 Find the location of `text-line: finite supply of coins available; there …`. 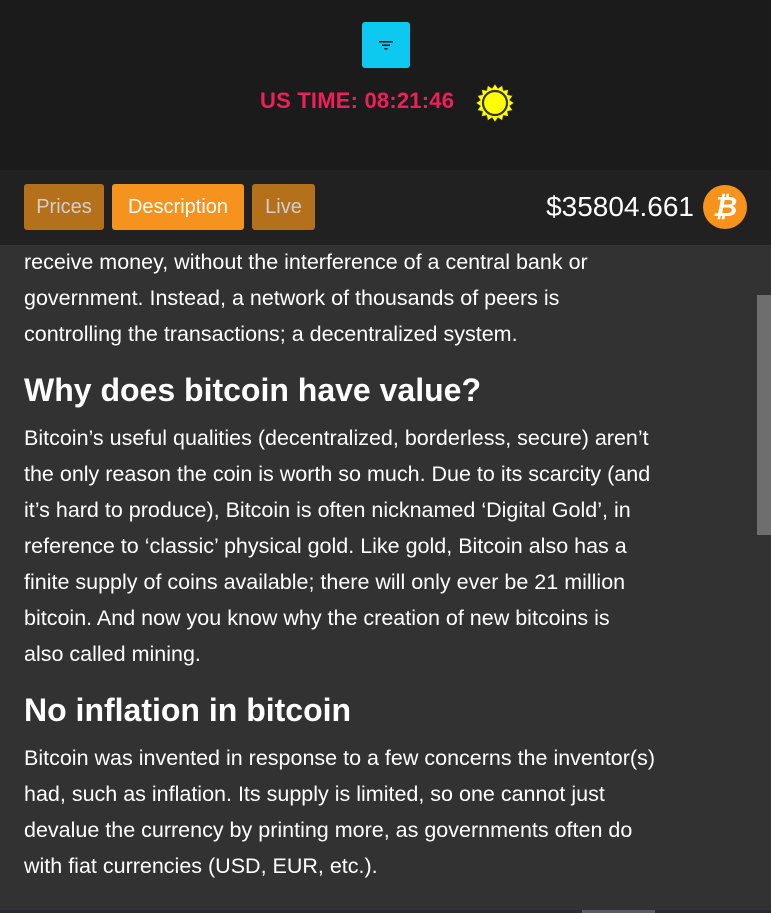

text-line: finite supply of coins available; there … is located at coordinates (325, 582).